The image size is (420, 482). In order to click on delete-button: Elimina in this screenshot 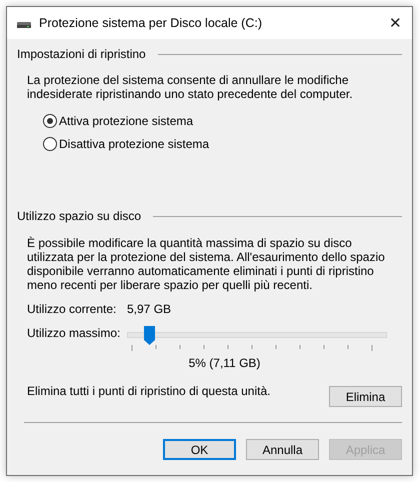, I will do `click(365, 396)`.